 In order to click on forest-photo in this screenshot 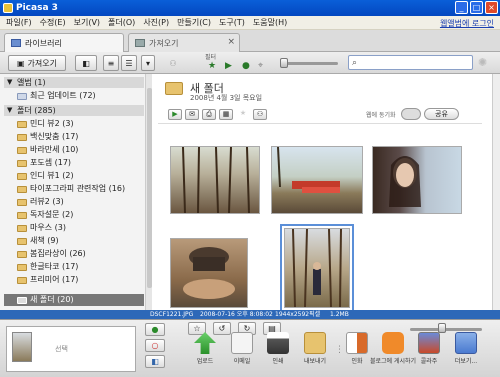, I will do `click(216, 180)`.